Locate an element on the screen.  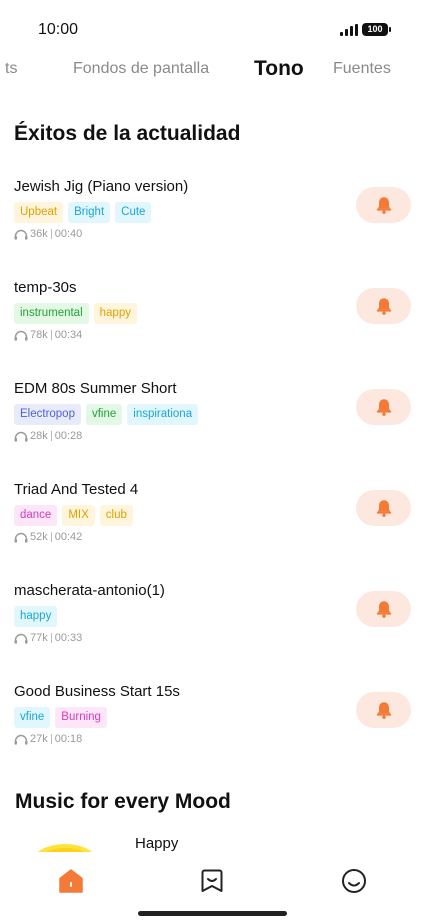
tag: instrumental is located at coordinates (51, 313).